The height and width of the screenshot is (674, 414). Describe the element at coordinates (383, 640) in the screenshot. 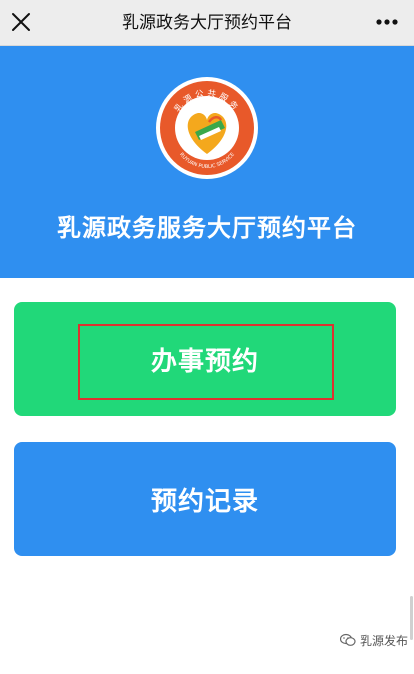

I see `watermark-text: 乳源发布` at that location.